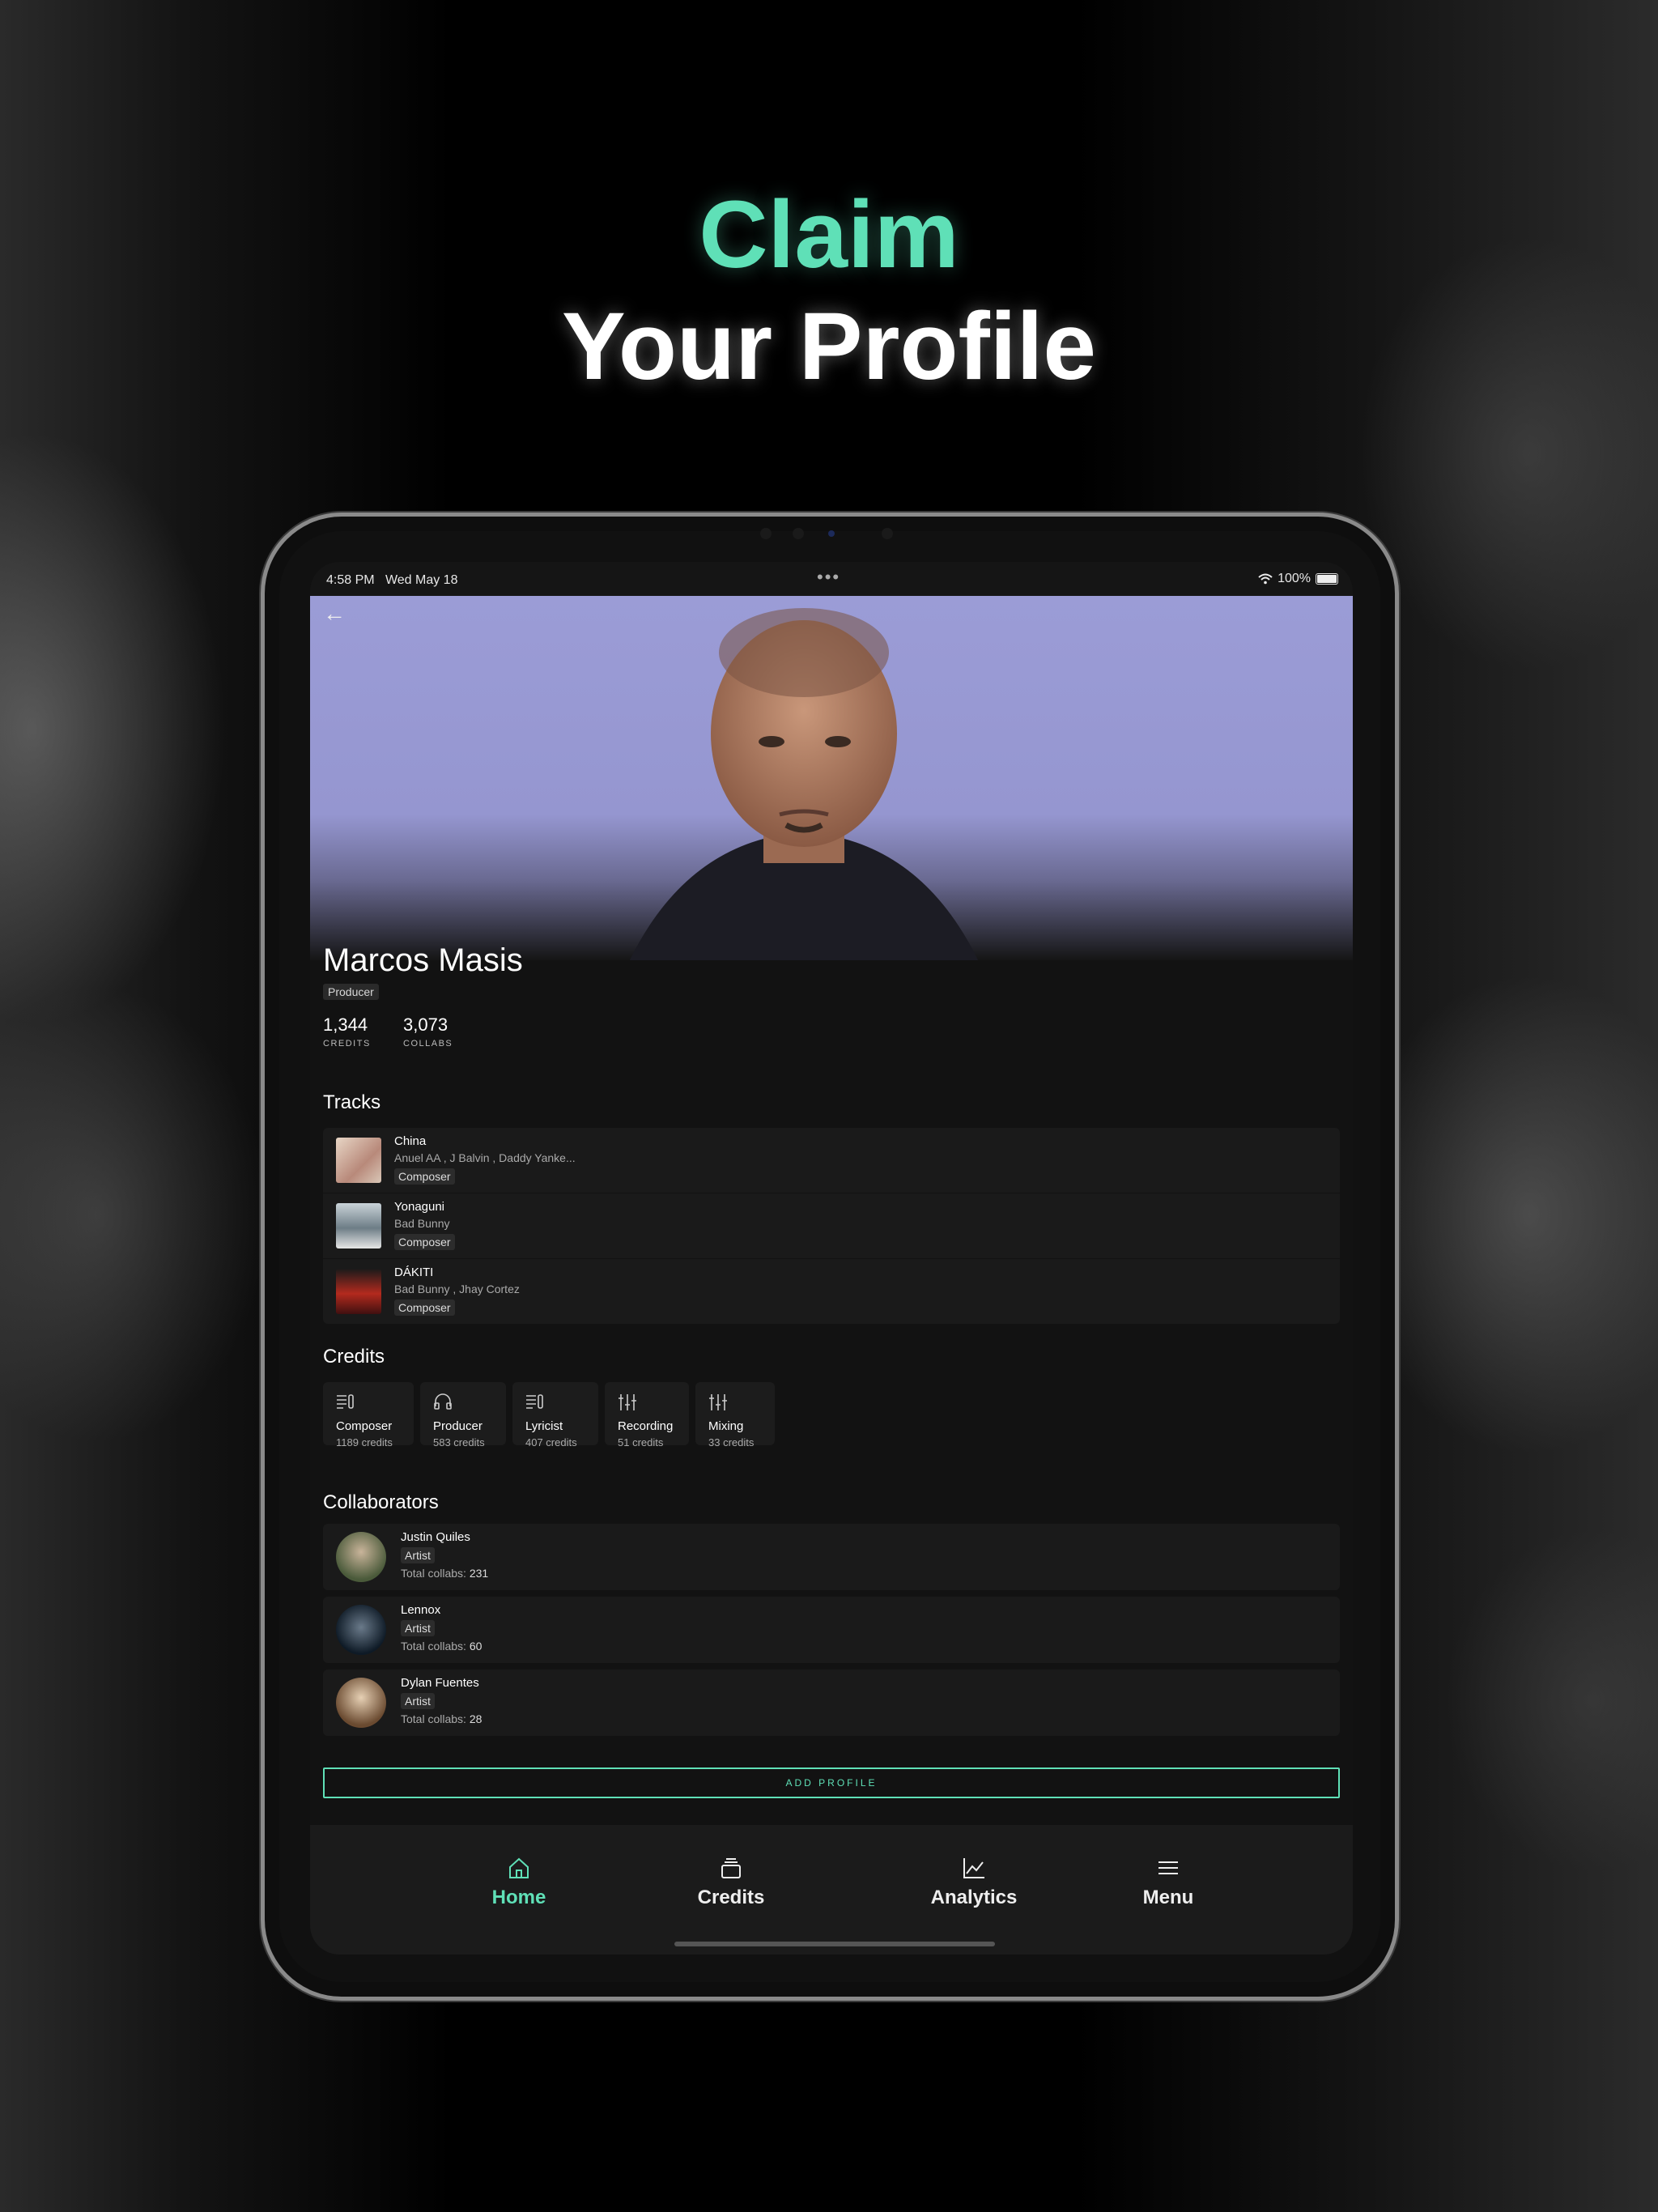  I want to click on credit-card-mixing: Mixing 33 credits, so click(735, 1415).